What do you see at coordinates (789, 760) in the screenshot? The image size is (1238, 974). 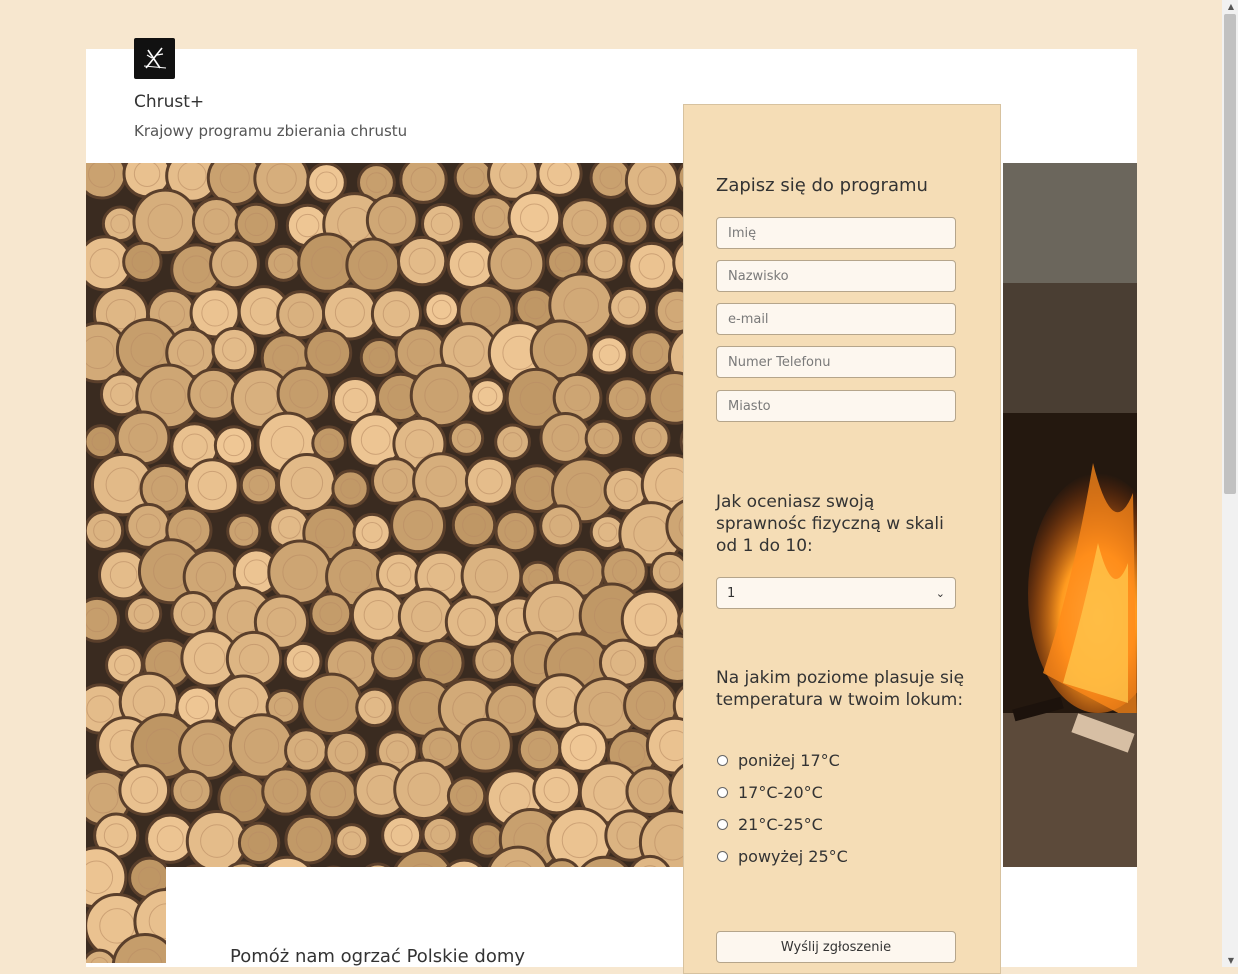 I see `option-label: poniżej 17°C` at bounding box center [789, 760].